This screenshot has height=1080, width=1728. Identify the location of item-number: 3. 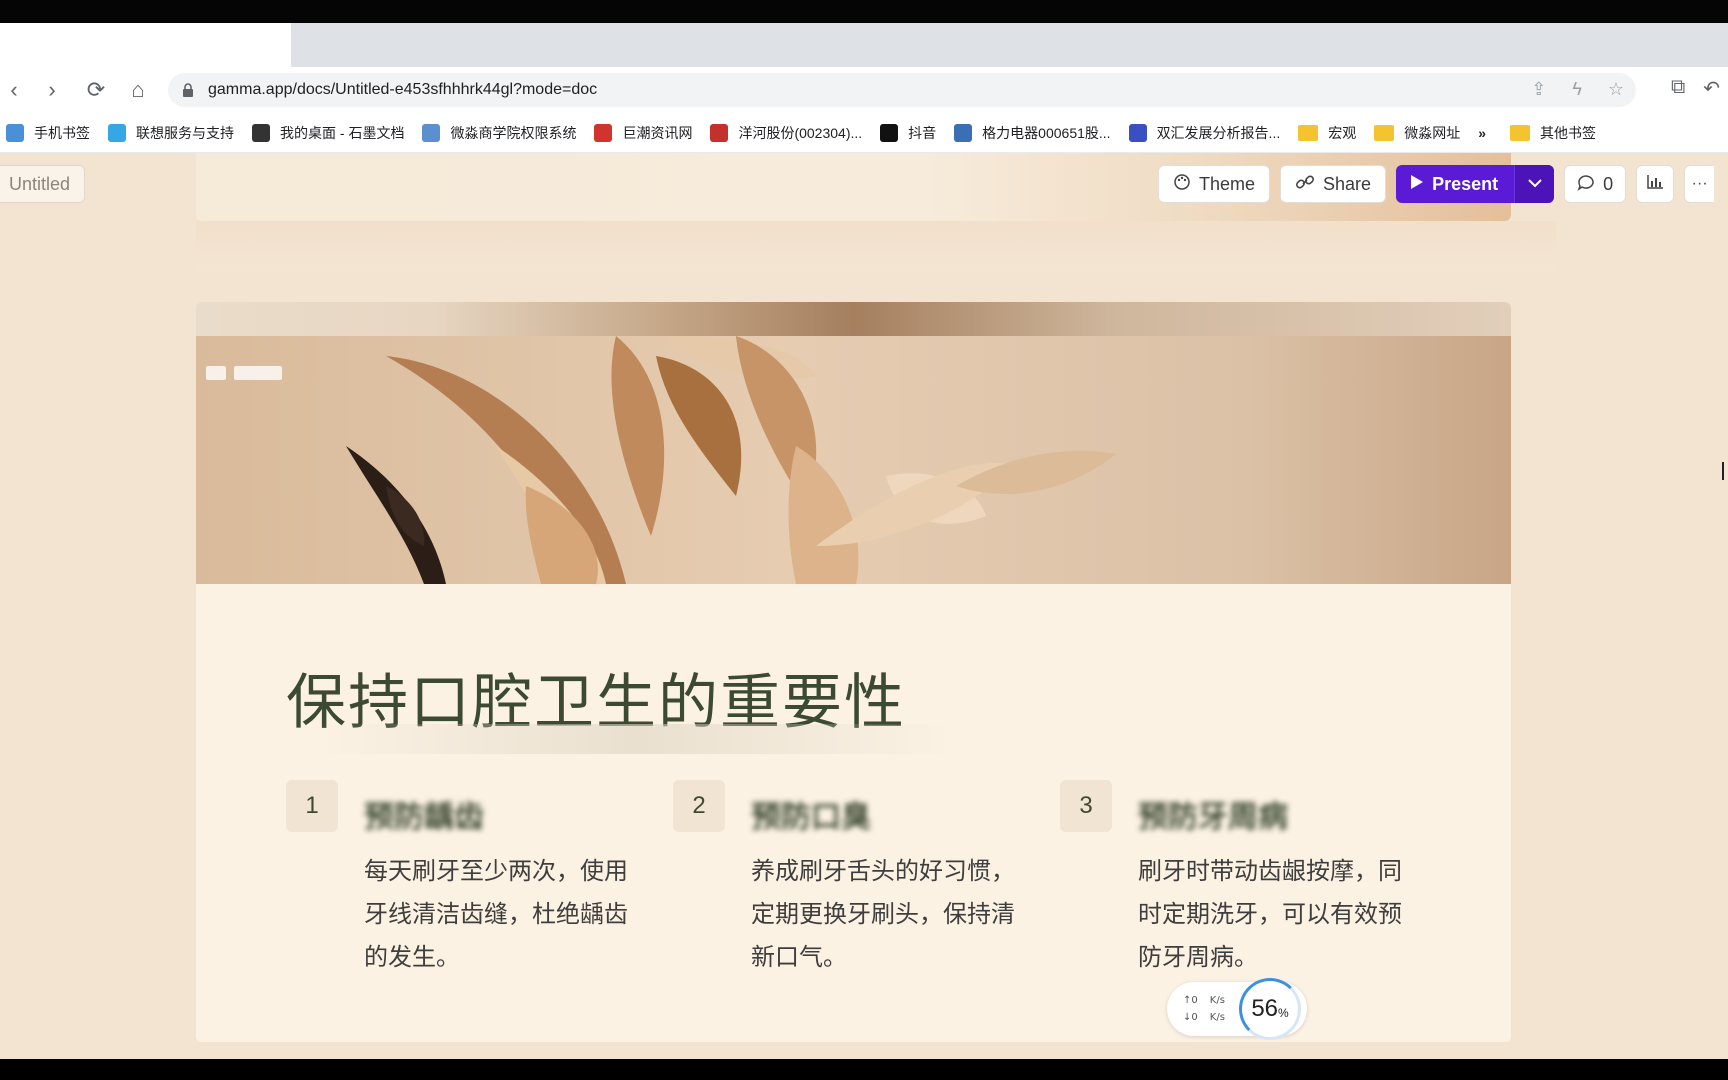
(1086, 806).